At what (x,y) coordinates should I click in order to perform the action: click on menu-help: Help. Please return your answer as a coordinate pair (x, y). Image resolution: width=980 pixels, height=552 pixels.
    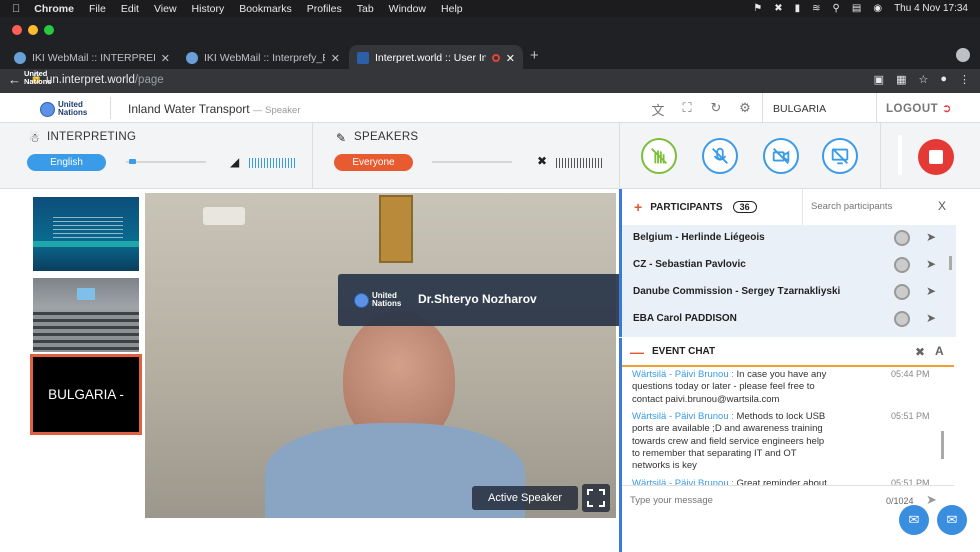
    Looking at the image, I should click on (452, 9).